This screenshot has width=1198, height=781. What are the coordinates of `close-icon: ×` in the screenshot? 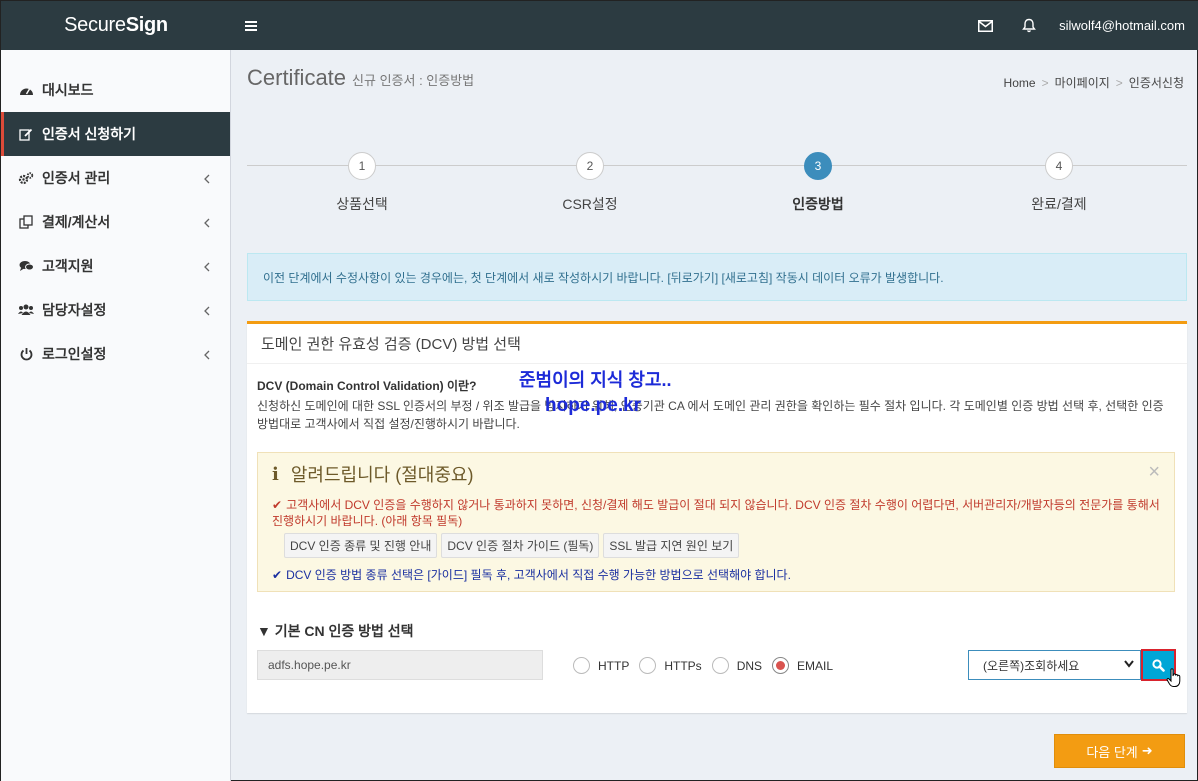 It's located at (1154, 472).